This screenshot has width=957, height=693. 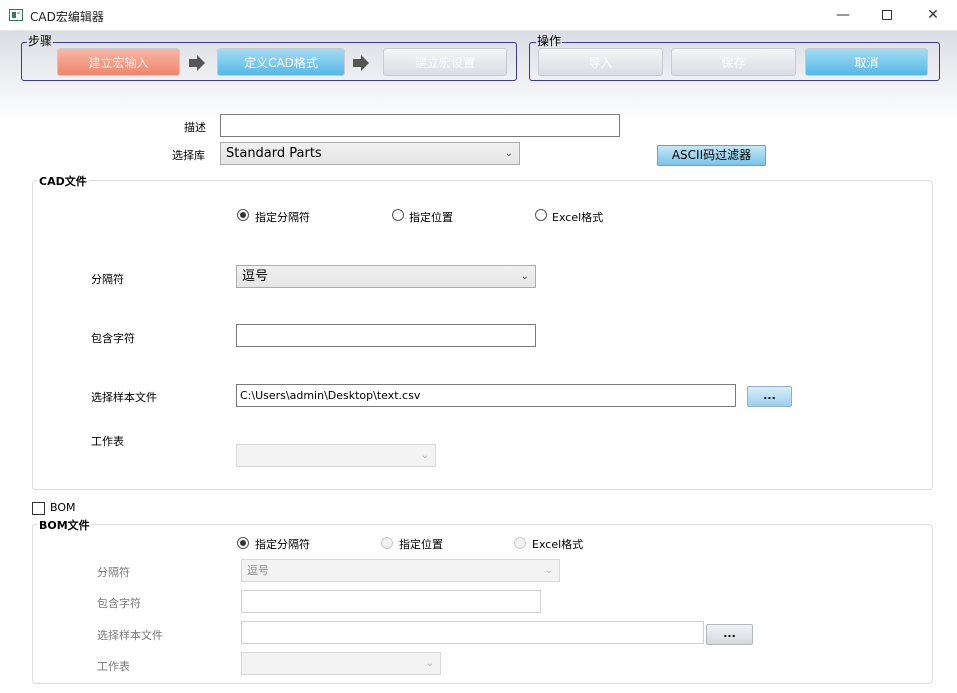 What do you see at coordinates (282, 217) in the screenshot?
I see `cad-radio-delimiter-label: 指定分隔符` at bounding box center [282, 217].